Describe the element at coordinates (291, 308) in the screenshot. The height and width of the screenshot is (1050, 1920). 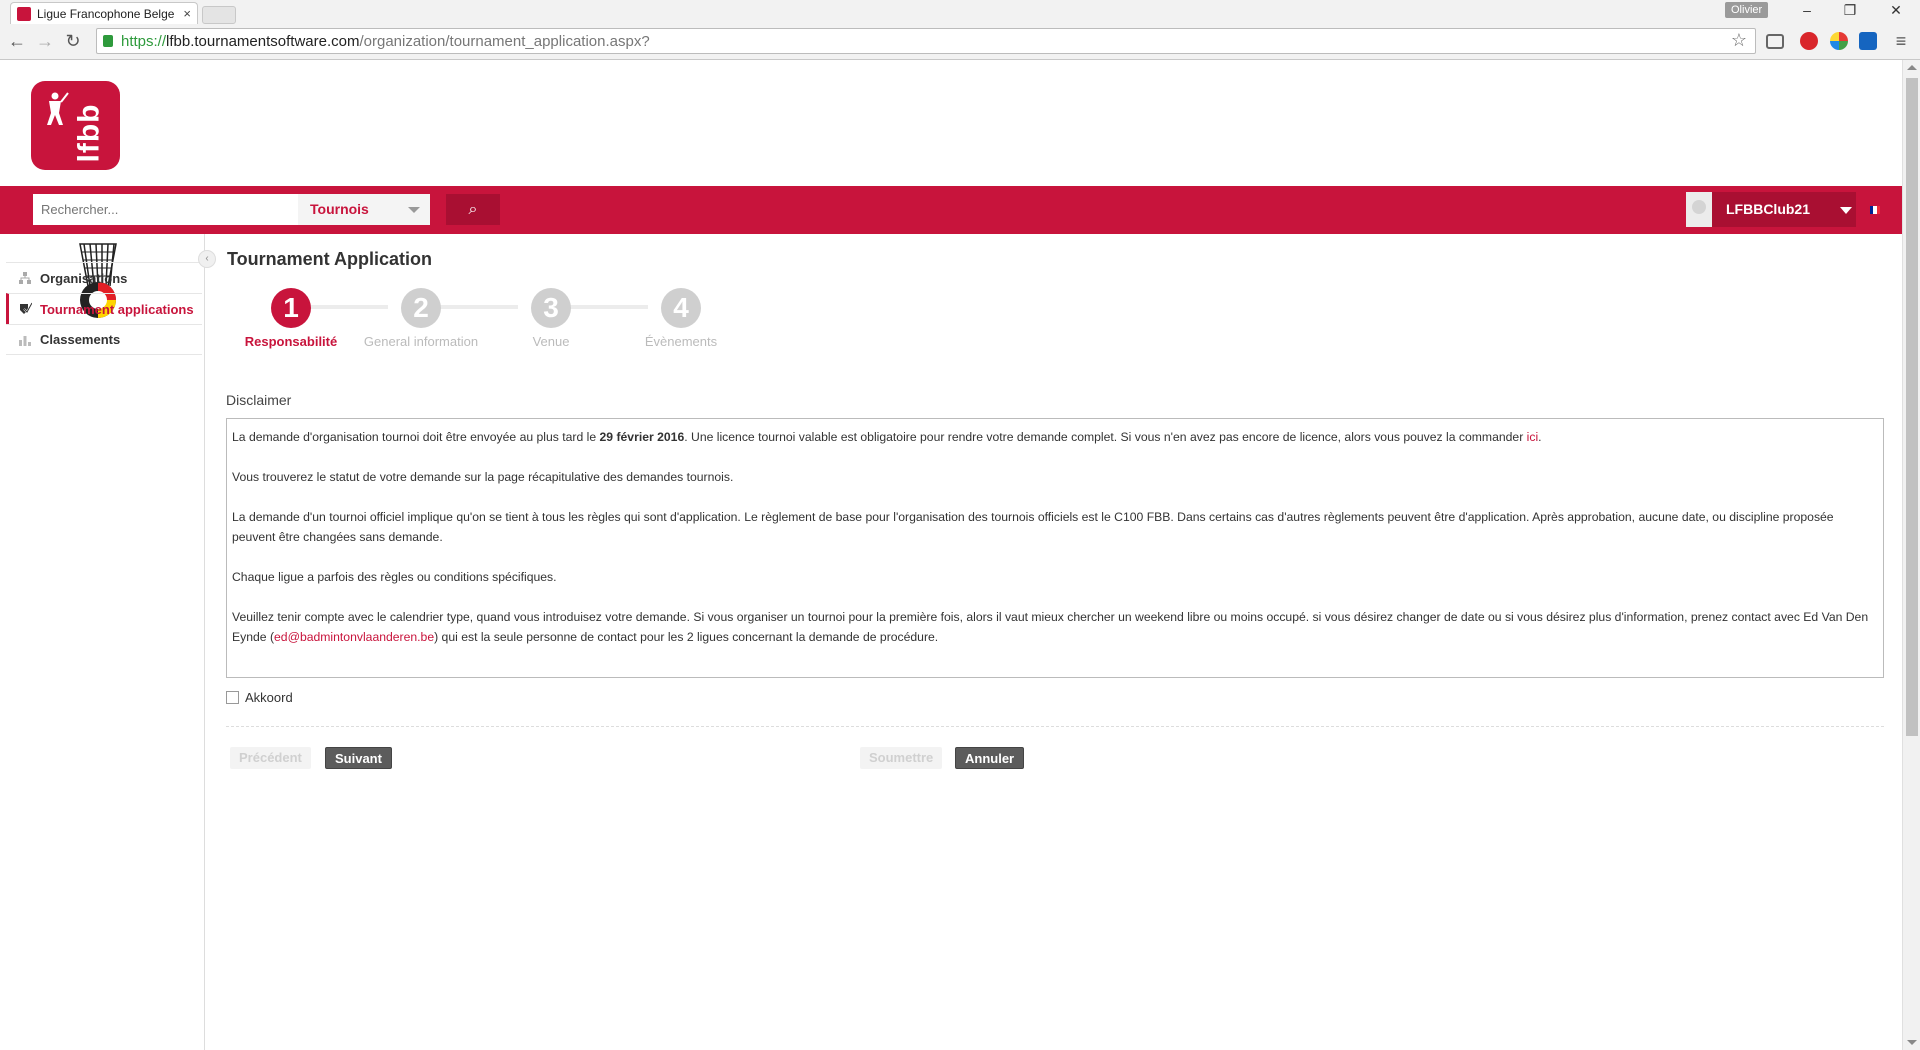
I see `step-1-circle: 1` at that location.